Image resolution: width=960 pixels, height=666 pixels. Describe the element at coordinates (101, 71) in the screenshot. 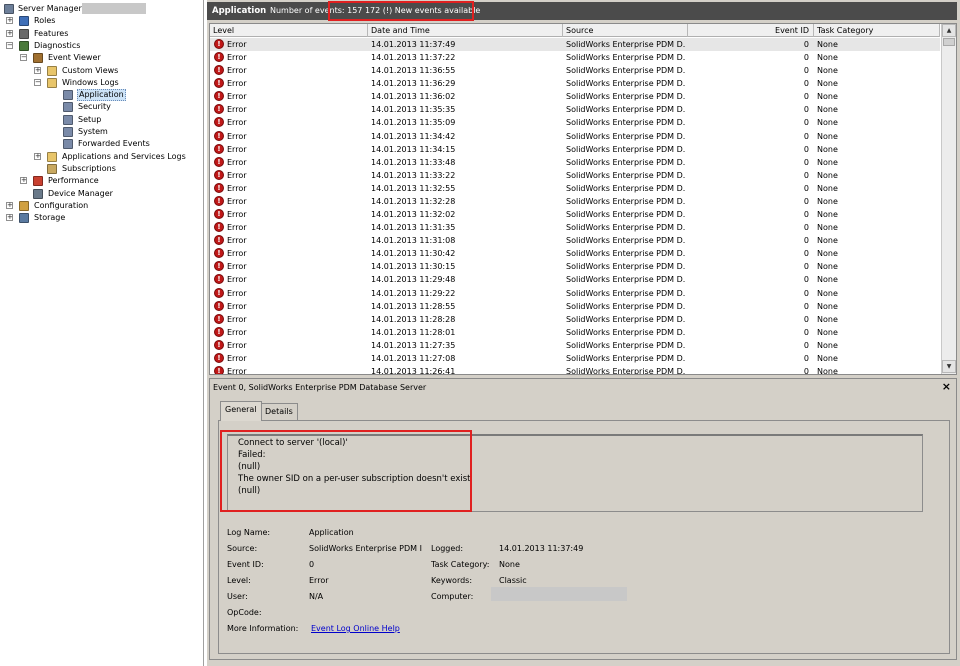

I see `tree-item-custom-views: + Custom Views` at that location.